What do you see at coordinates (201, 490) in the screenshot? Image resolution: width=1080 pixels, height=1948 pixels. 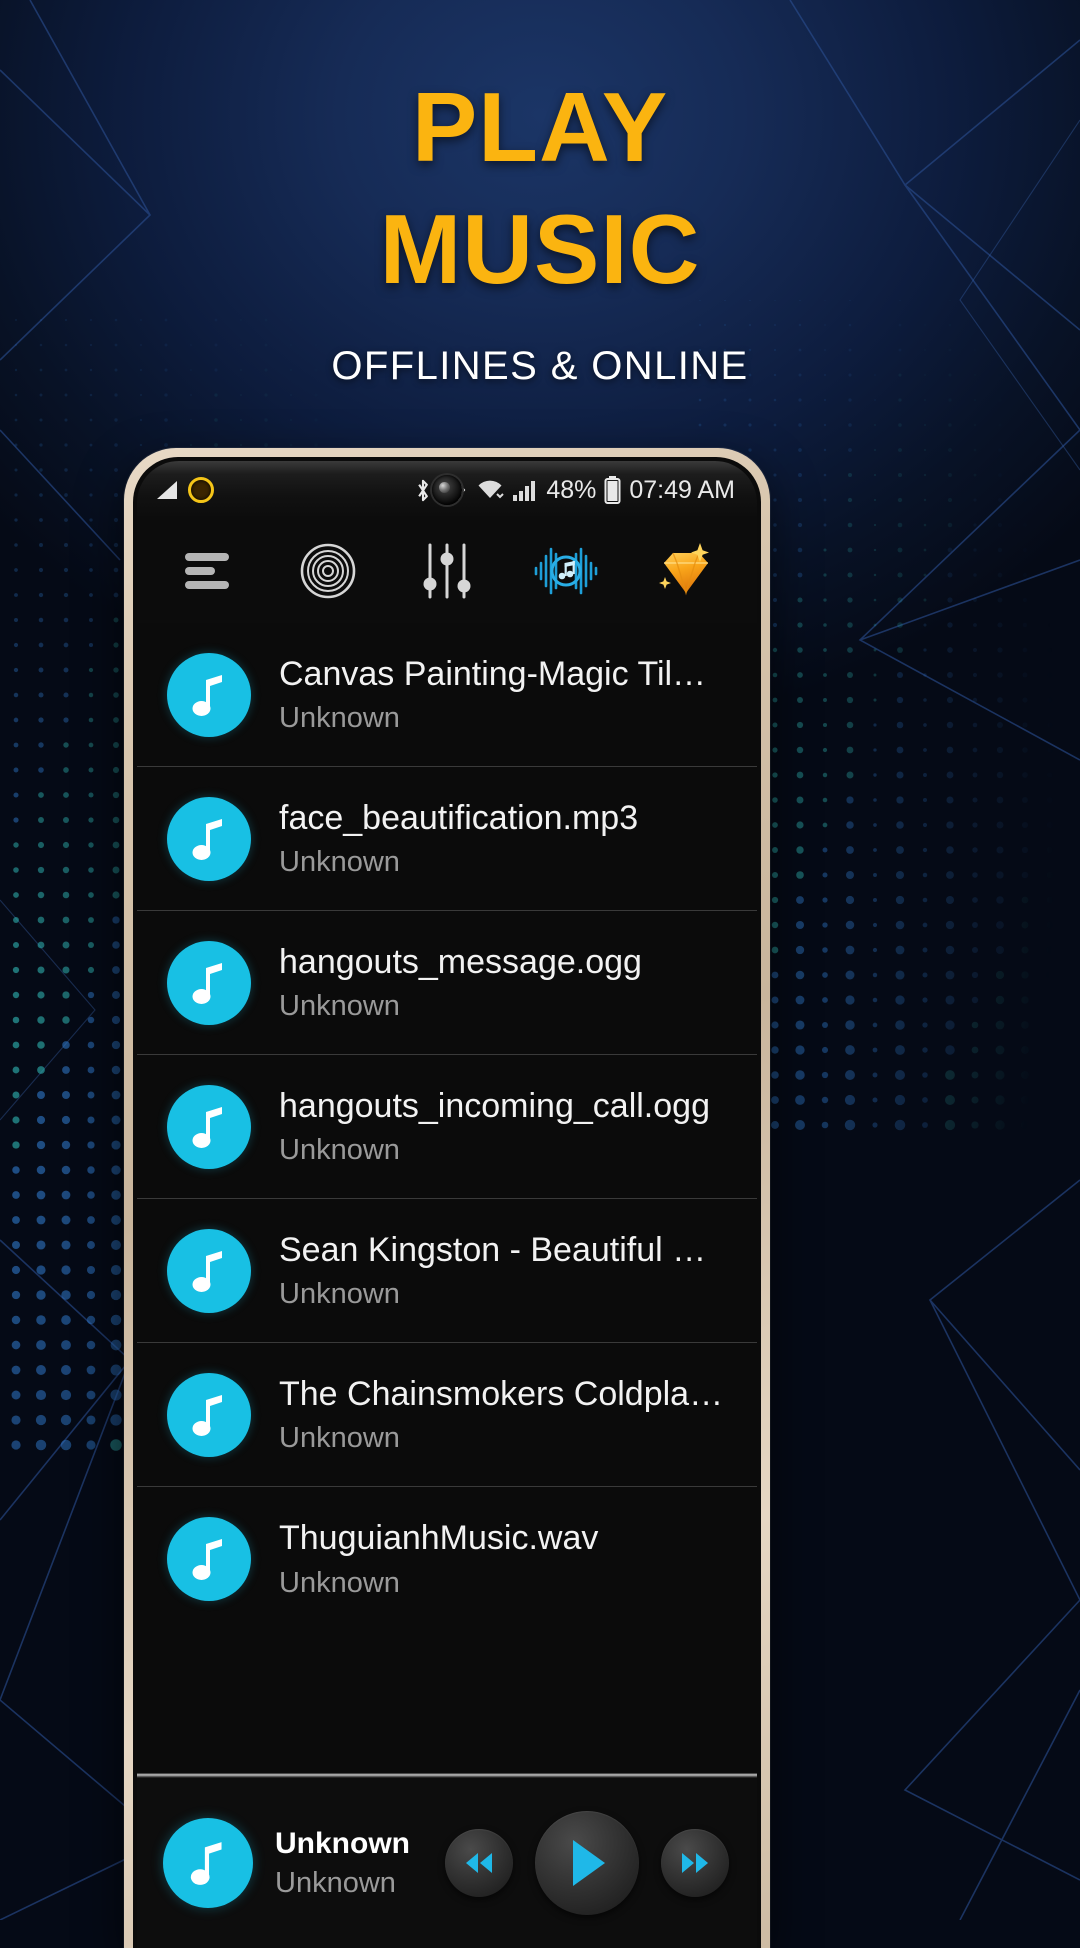 I see `yellow-circle-icon` at bounding box center [201, 490].